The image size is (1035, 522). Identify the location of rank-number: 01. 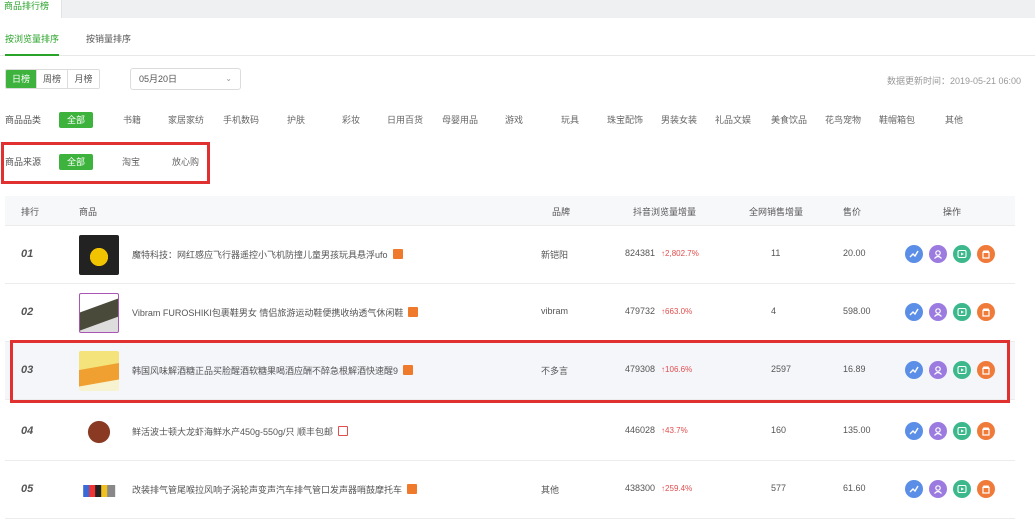
(27, 254).